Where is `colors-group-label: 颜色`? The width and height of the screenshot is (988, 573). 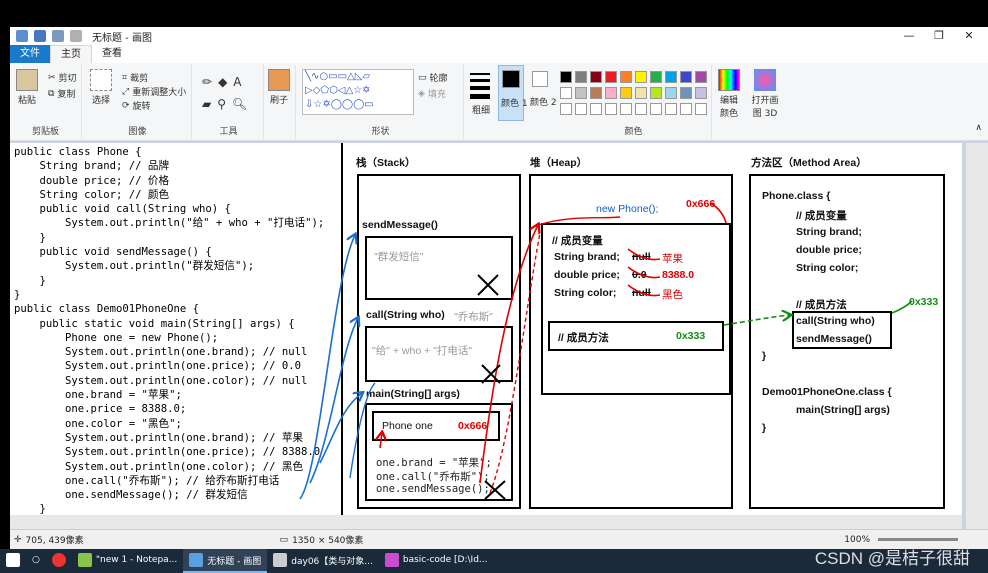
colors-group-label: 颜色 is located at coordinates (633, 132).